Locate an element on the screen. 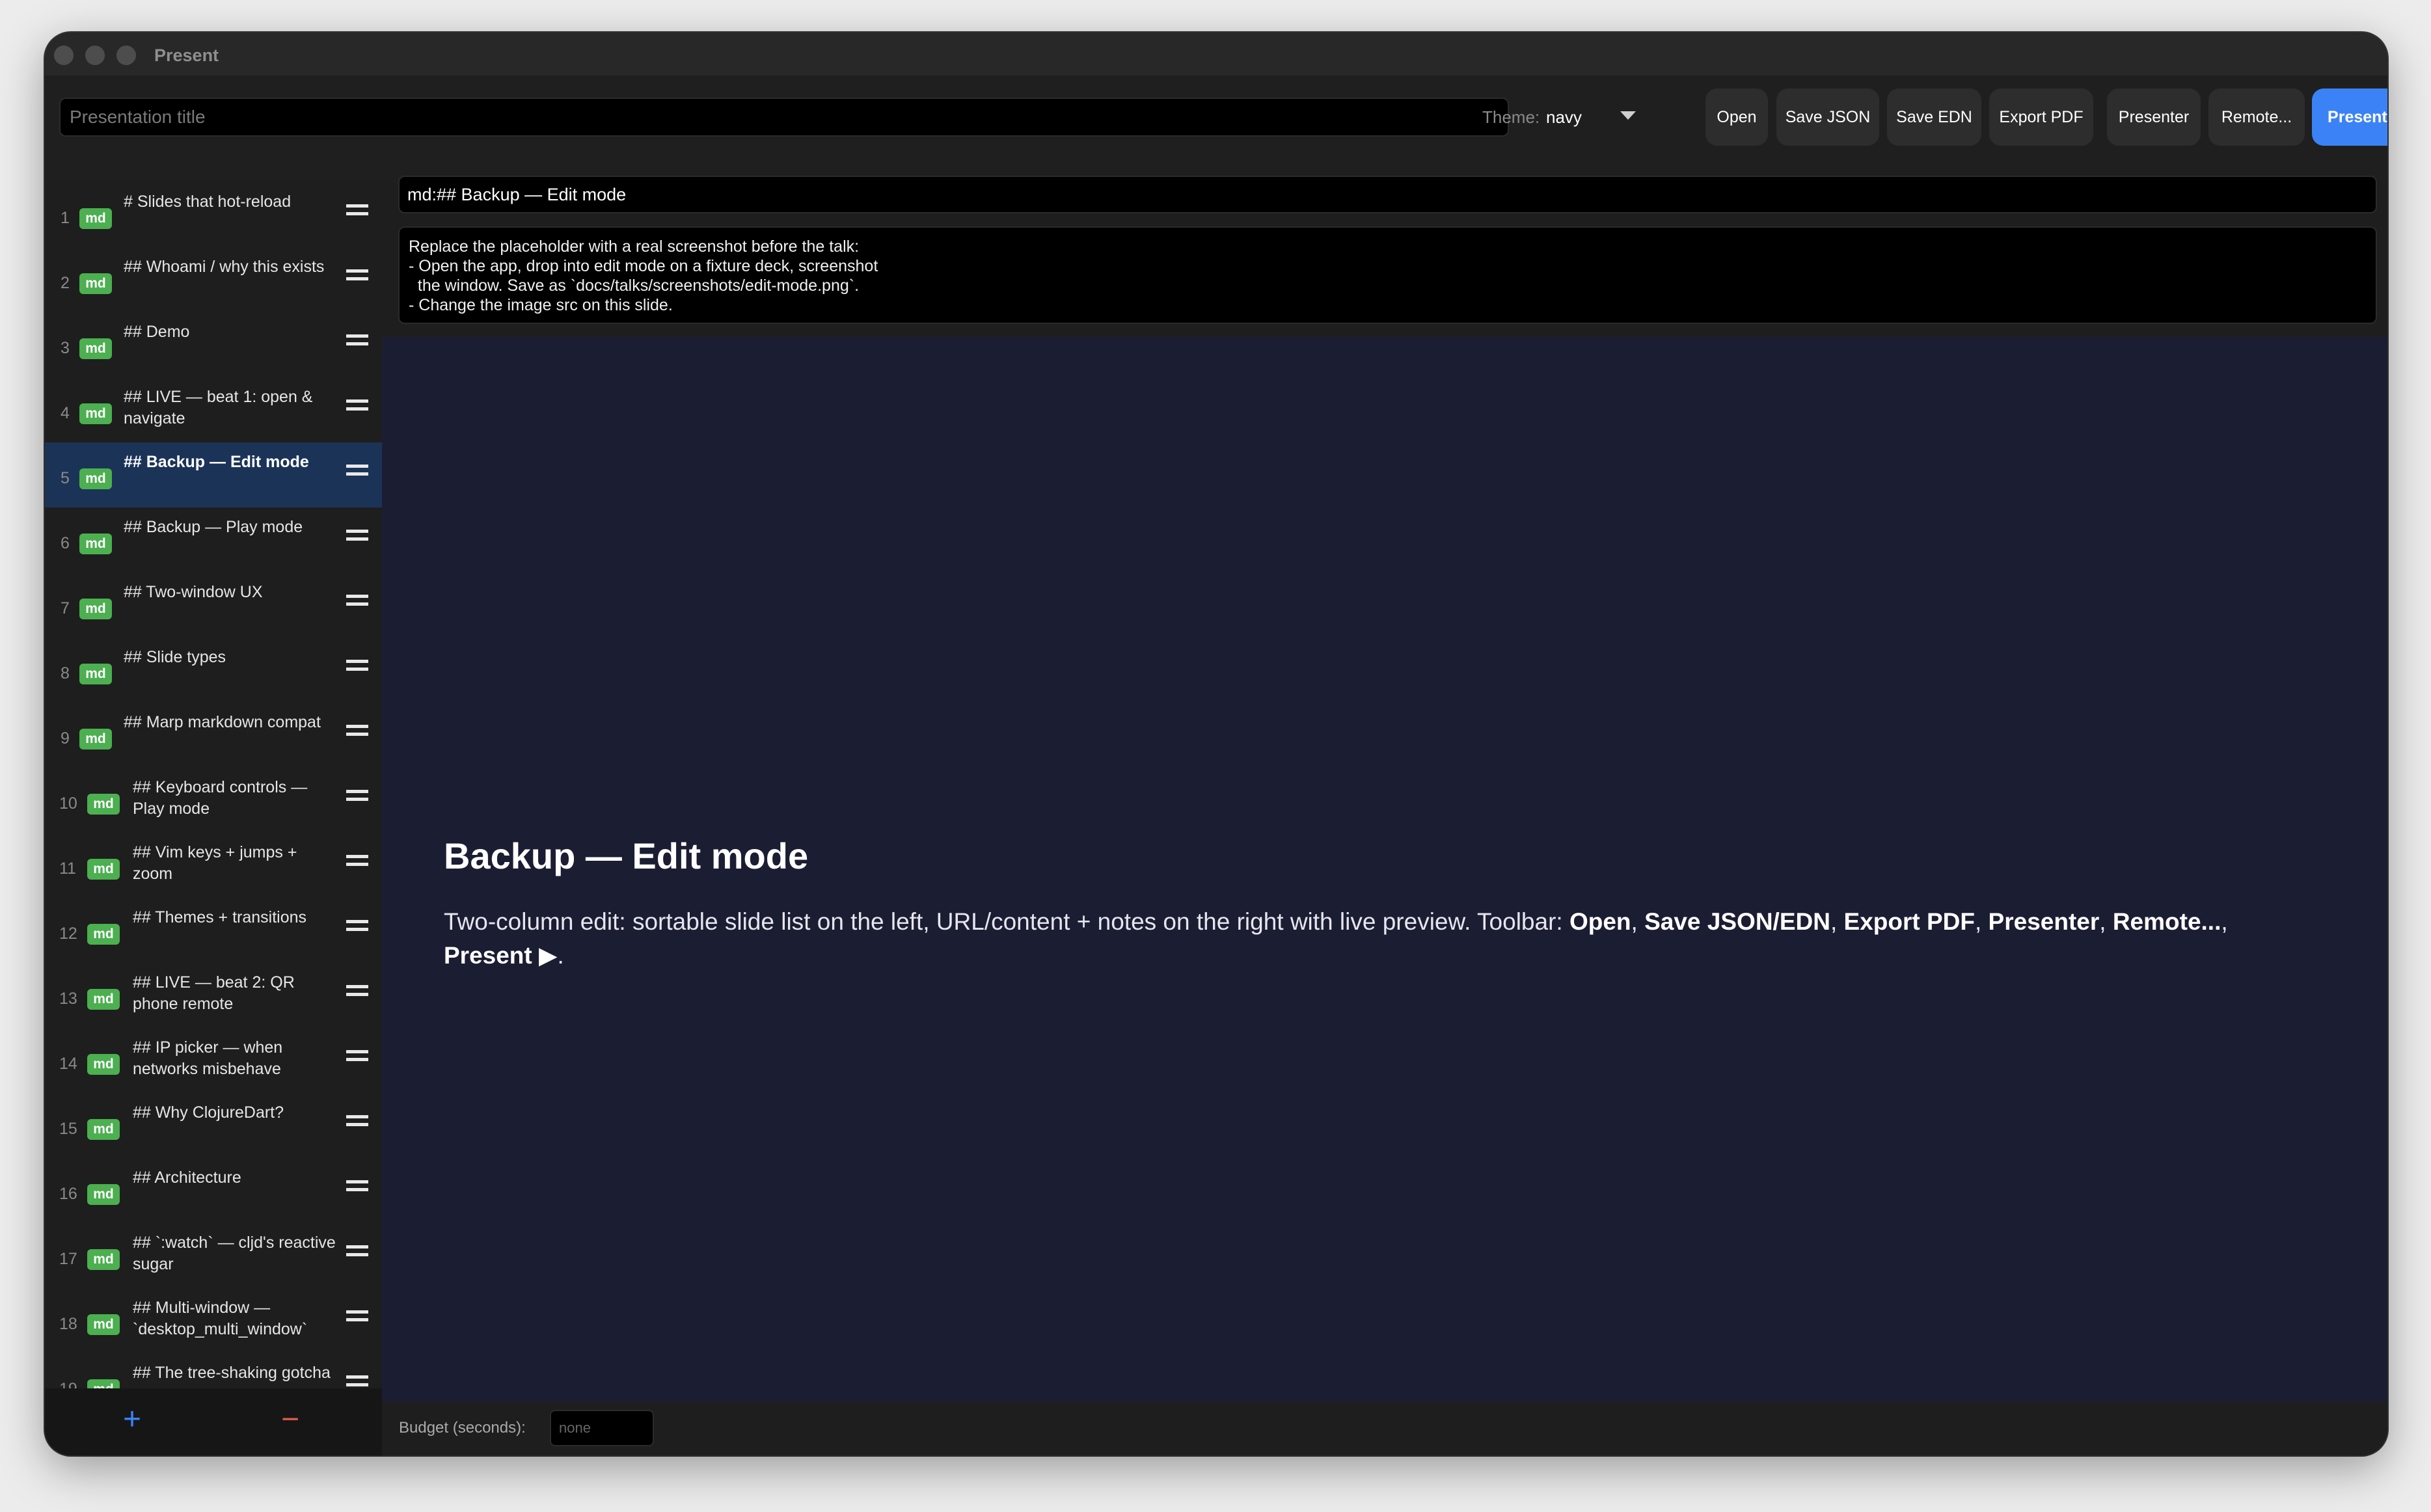  slide-number: 17 is located at coordinates (68, 1259).